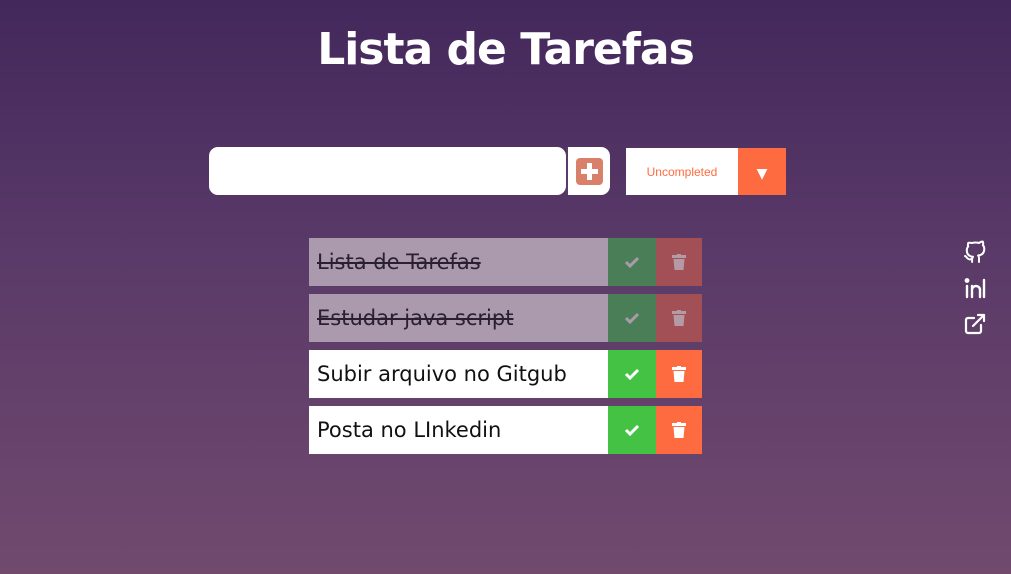 This screenshot has width=1011, height=574. I want to click on page-title: Lista de Tarefas, so click(506, 49).